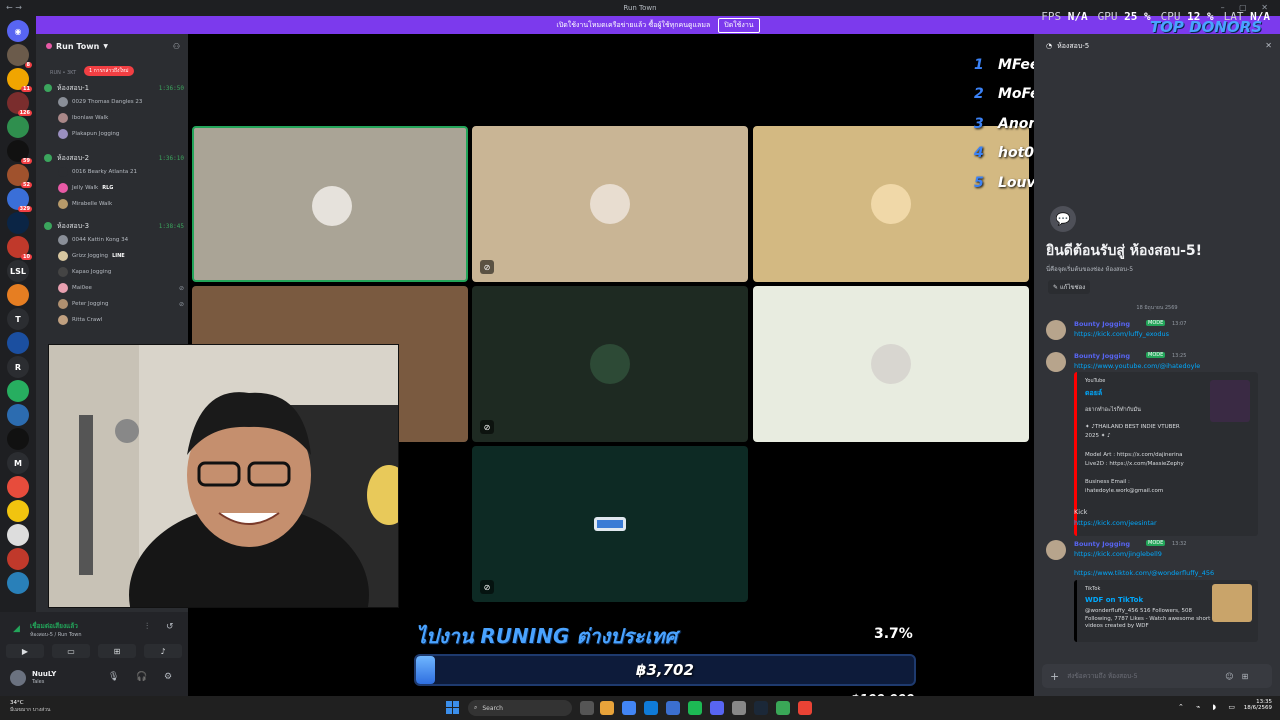 The height and width of the screenshot is (720, 1280). I want to click on system-tray: ⌃ ⌁ ◗ ▭, so click(1209, 707).